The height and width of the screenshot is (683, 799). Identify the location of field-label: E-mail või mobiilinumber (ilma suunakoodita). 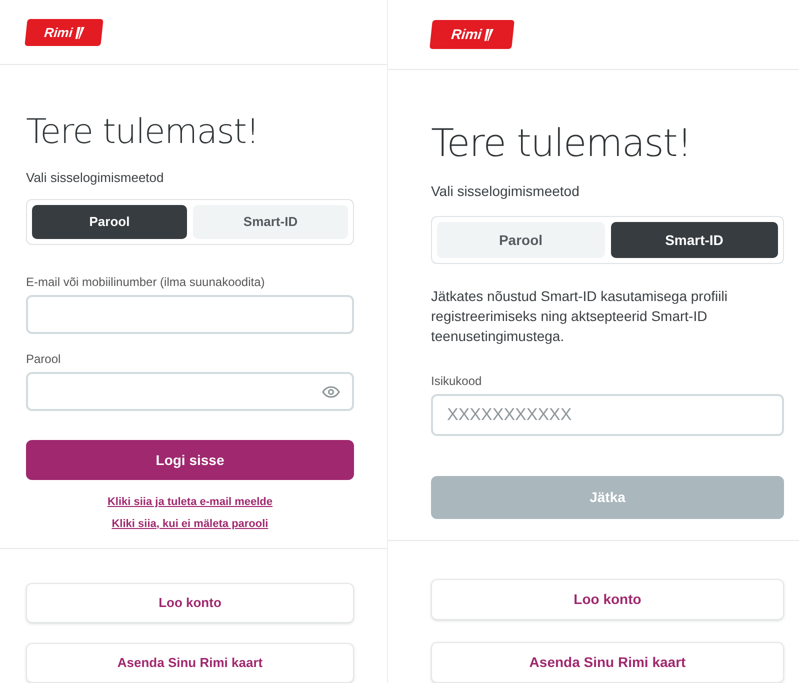
(146, 282).